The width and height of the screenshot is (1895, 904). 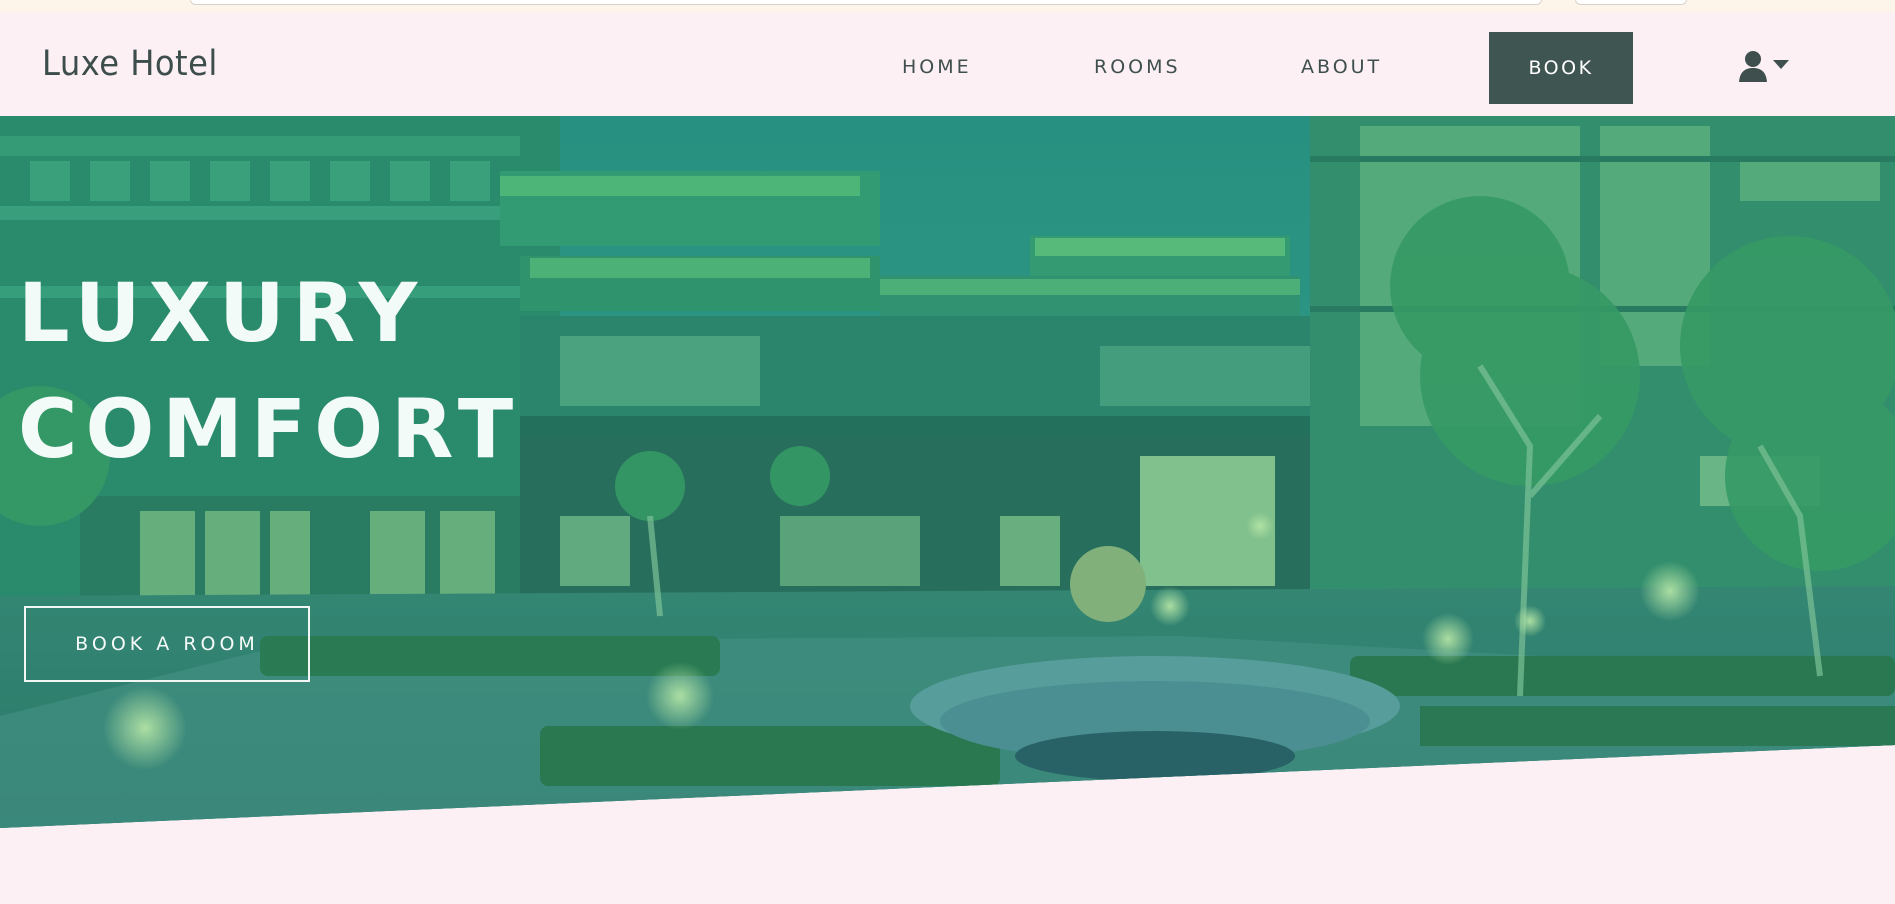 I want to click on book-a-room-button: BOOK A ROOM, so click(x=167, y=644).